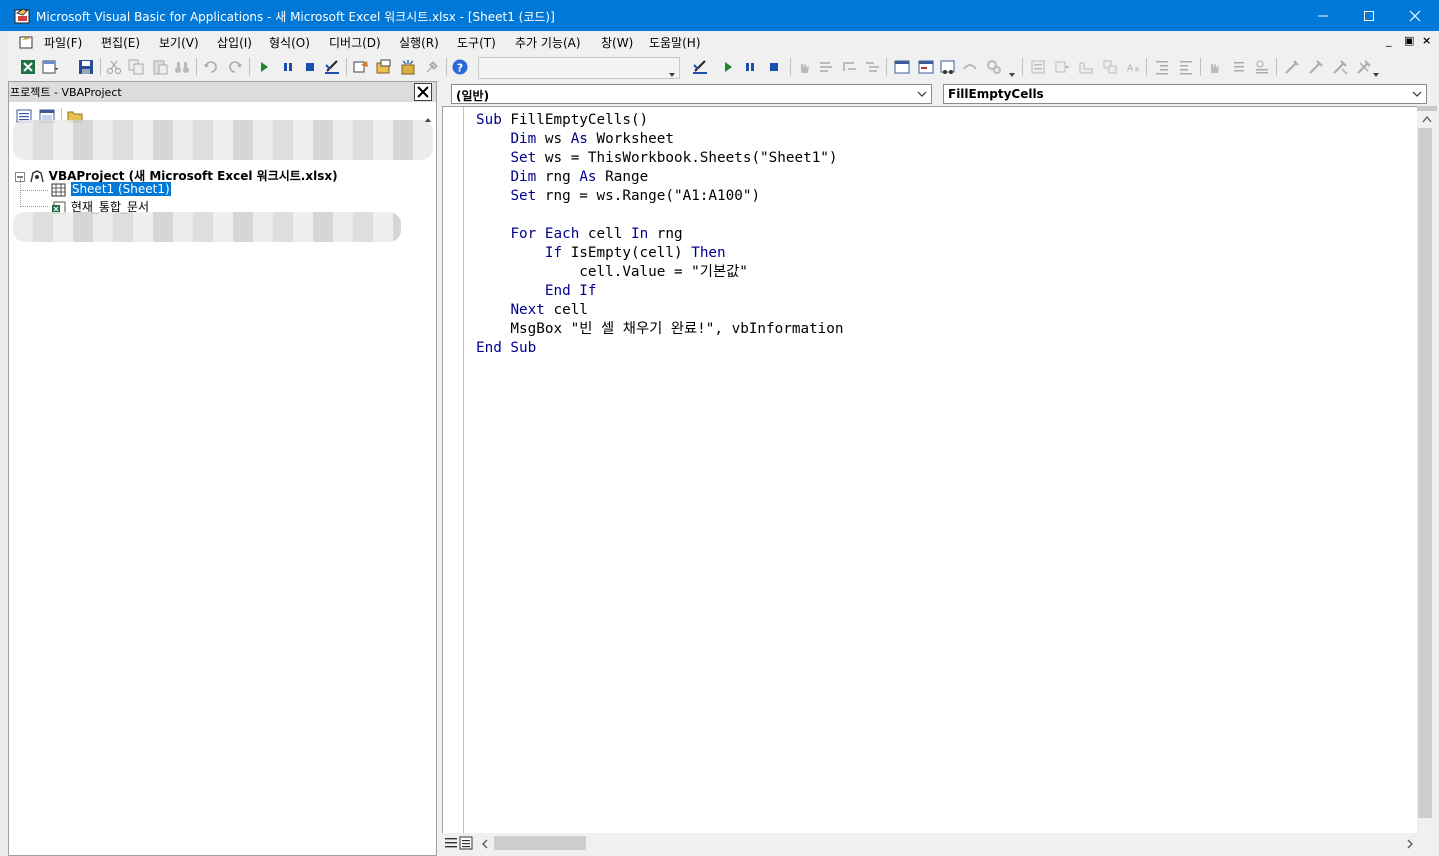 The image size is (1439, 856). I want to click on menu-run: 실행(R), so click(419, 42).